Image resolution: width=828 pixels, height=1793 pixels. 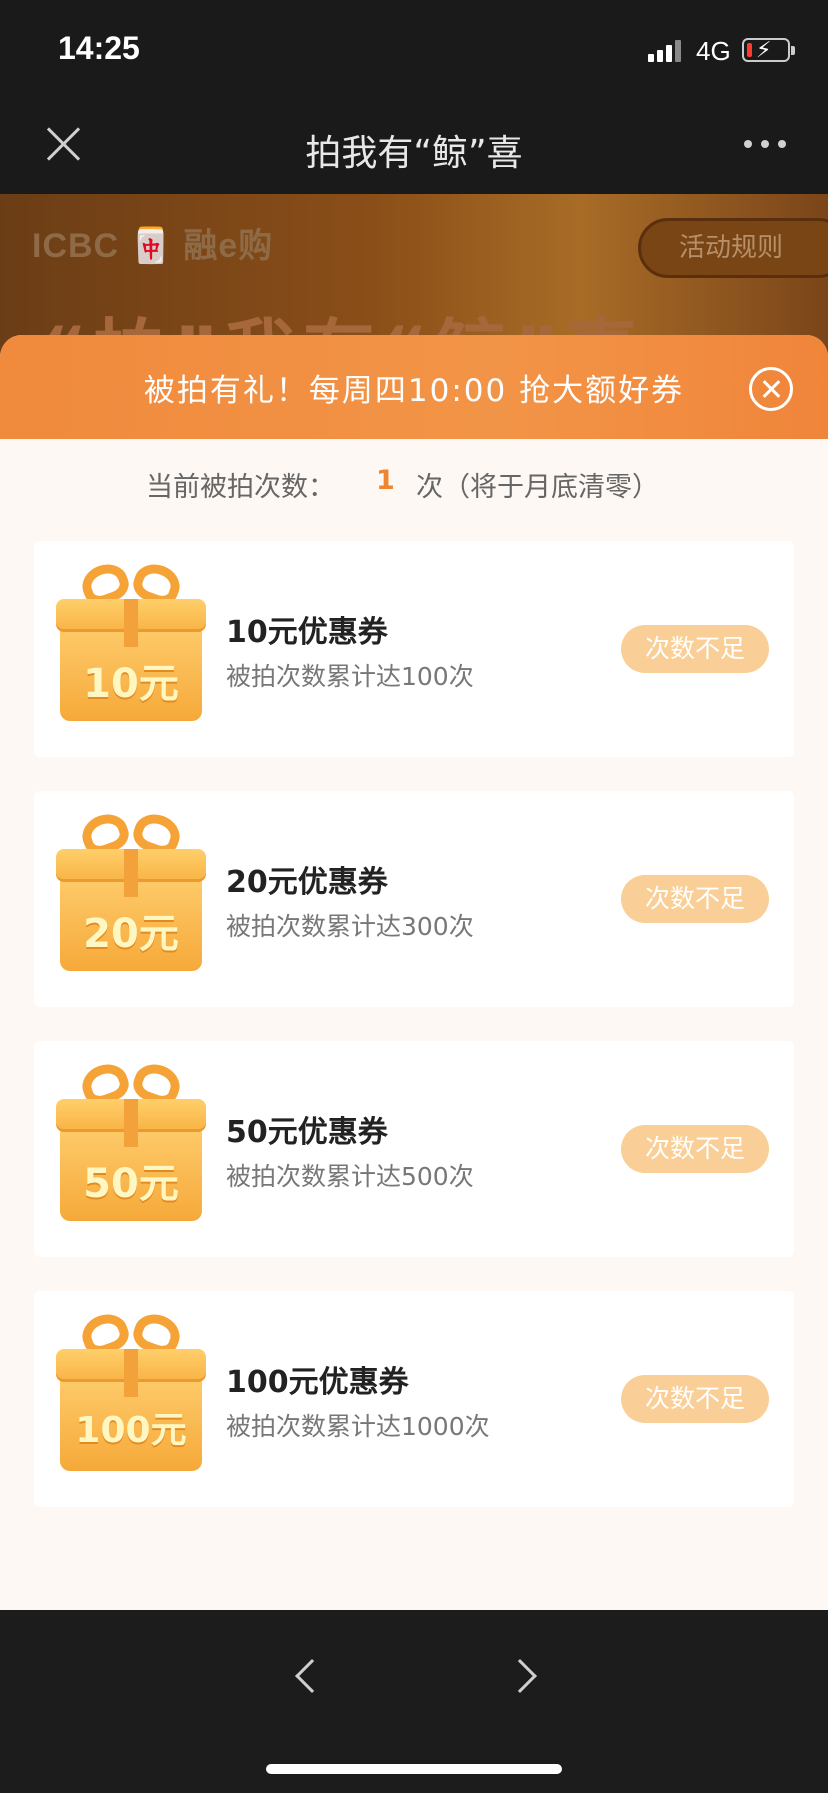 What do you see at coordinates (414, 1399) in the screenshot?
I see `coupon-card: 100元 100元优惠券 被拍次数累计达1000次 次数不足` at bounding box center [414, 1399].